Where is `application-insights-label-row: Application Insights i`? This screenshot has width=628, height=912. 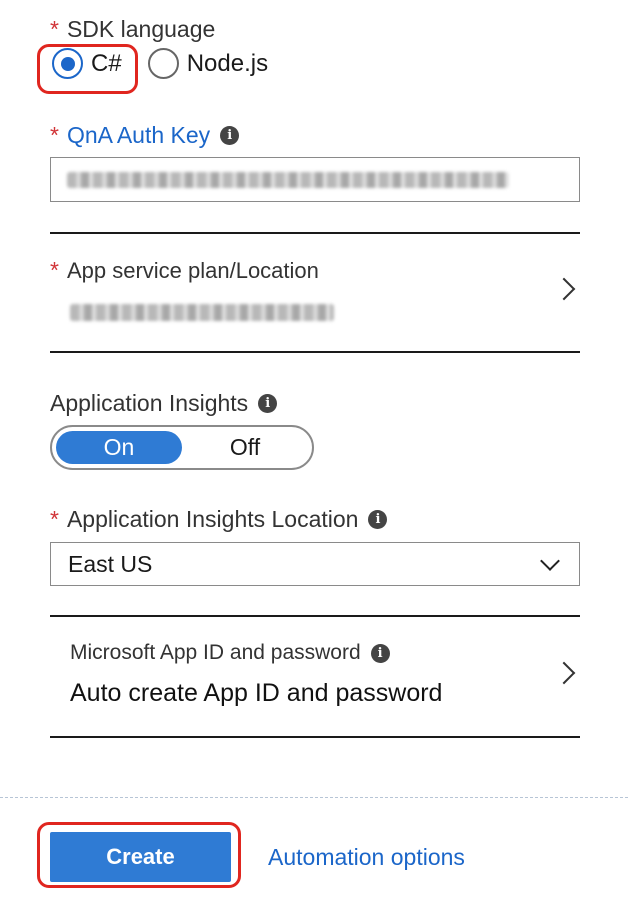 application-insights-label-row: Application Insights i is located at coordinates (164, 403).